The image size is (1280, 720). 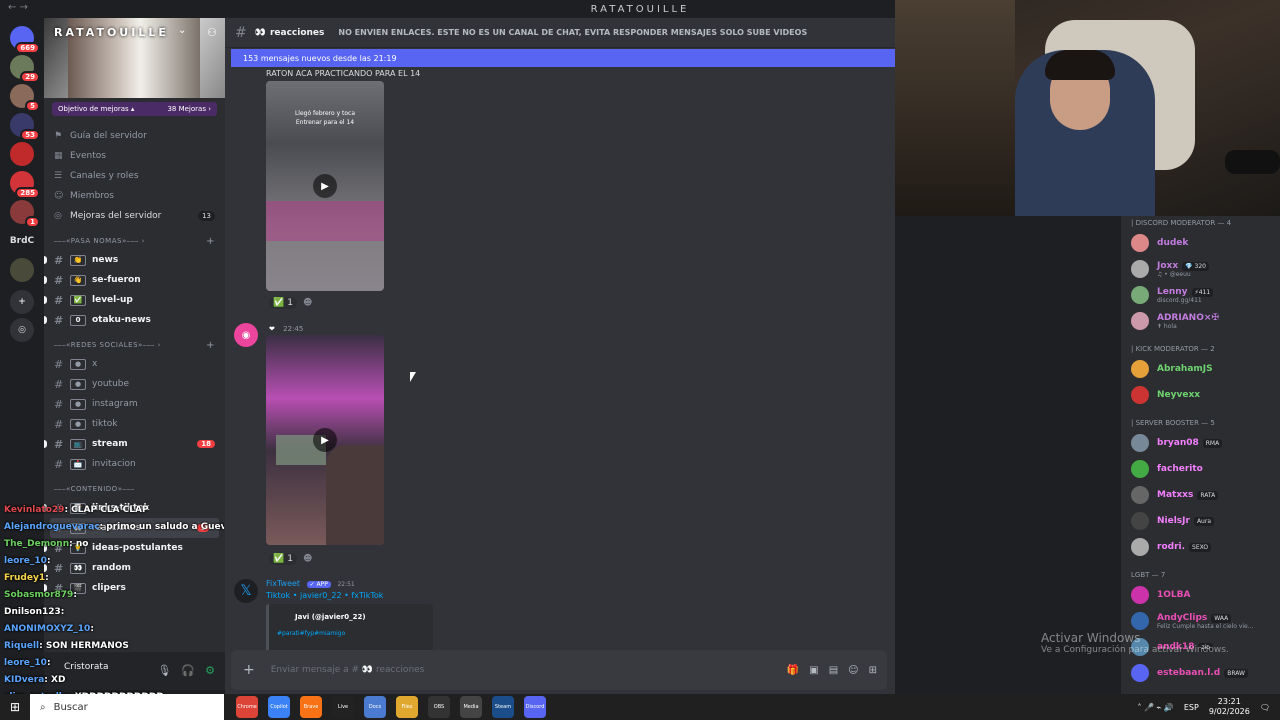 I want to click on server-5: 285, so click(x=25, y=185).